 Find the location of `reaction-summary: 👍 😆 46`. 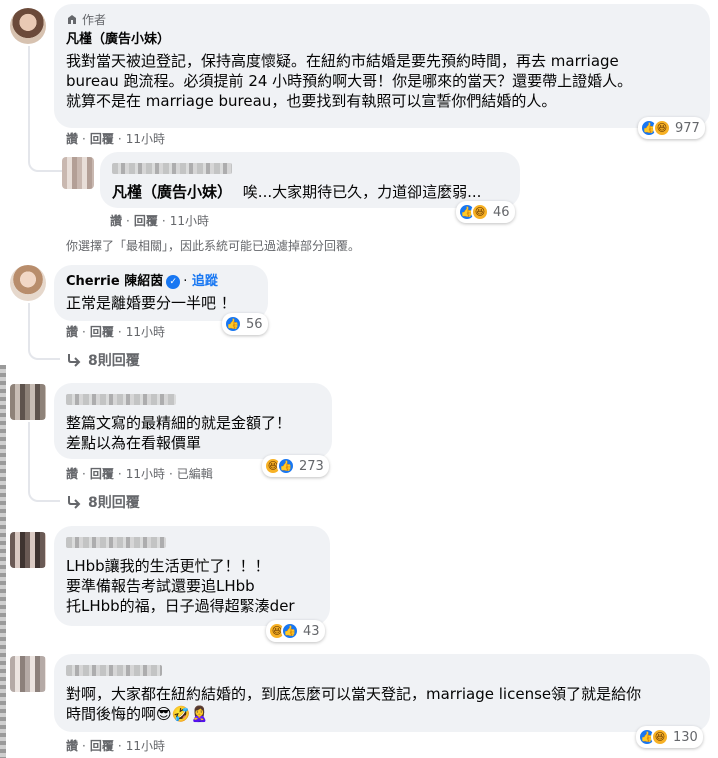

reaction-summary: 👍 😆 46 is located at coordinates (485, 212).